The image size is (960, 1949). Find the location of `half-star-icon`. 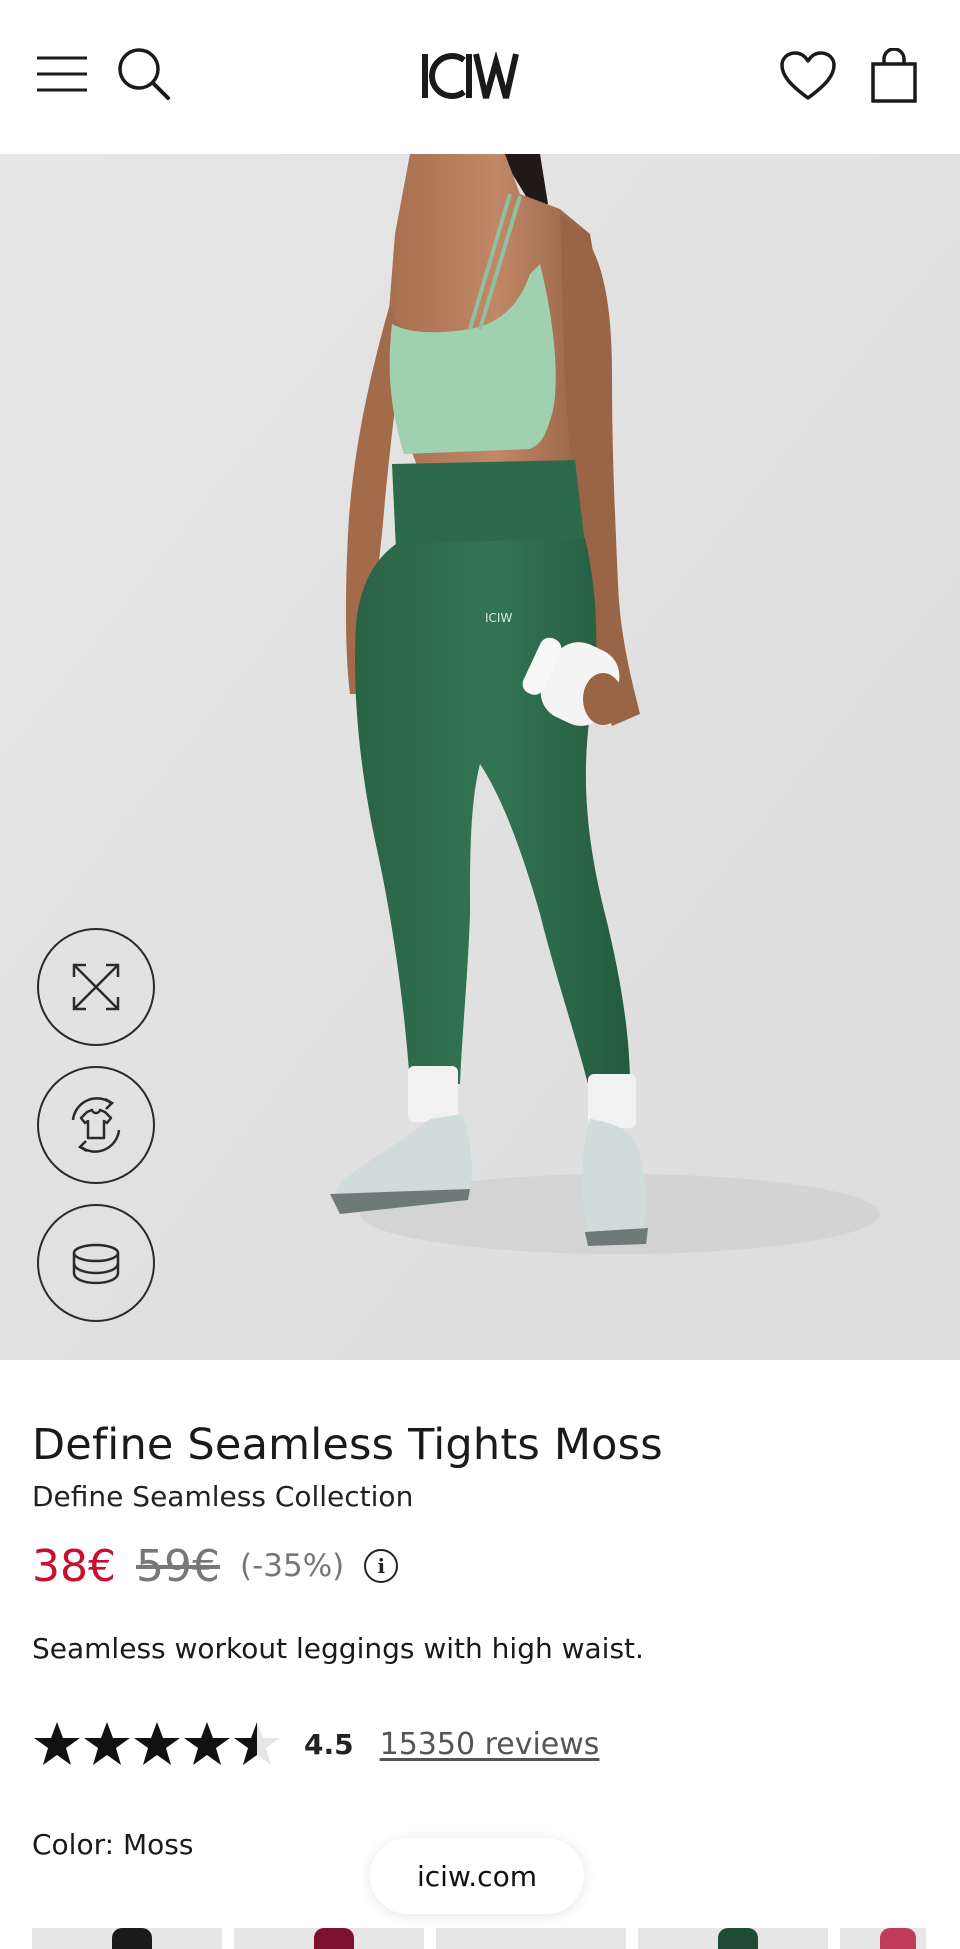

half-star-icon is located at coordinates (257, 1743).